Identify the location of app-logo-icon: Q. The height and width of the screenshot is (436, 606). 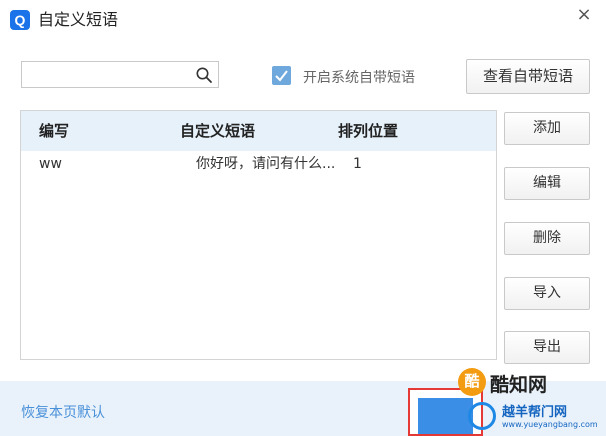
(20, 20).